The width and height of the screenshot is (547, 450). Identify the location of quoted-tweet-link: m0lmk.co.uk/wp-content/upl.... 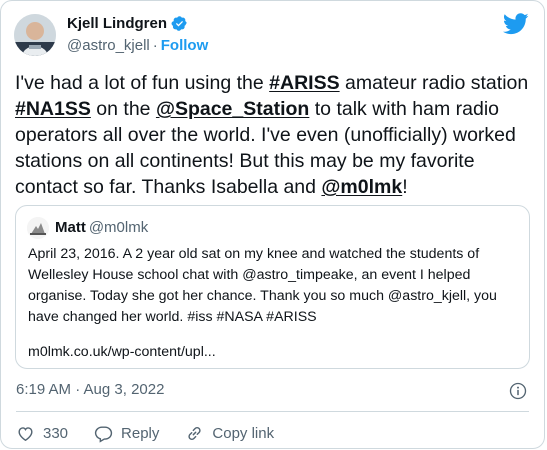
(122, 352).